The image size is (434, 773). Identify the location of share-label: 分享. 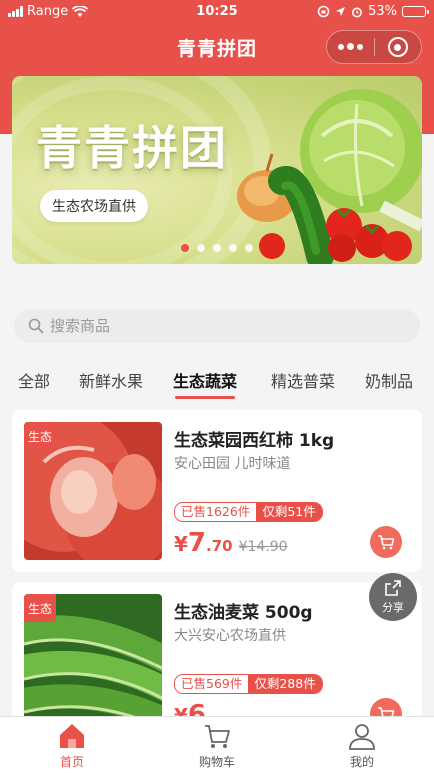
(393, 607).